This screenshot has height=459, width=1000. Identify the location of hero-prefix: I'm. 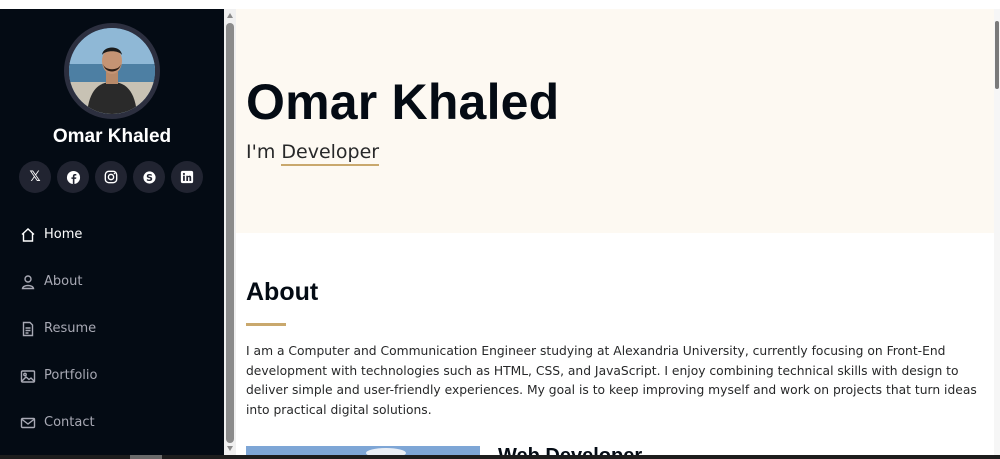
(261, 152).